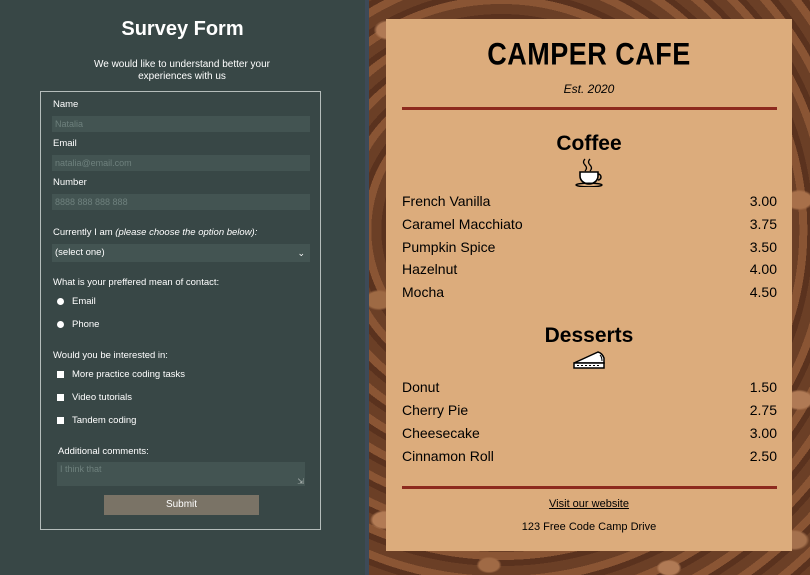  Describe the element at coordinates (70, 182) in the screenshot. I see `number-label: Number` at that location.